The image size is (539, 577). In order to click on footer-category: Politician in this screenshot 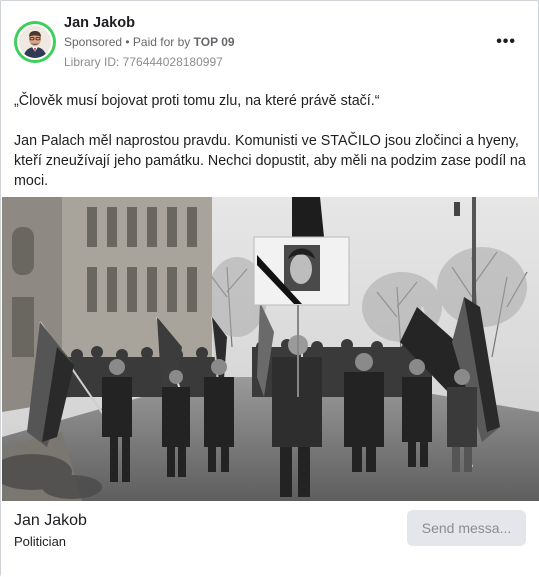, I will do `click(40, 541)`.